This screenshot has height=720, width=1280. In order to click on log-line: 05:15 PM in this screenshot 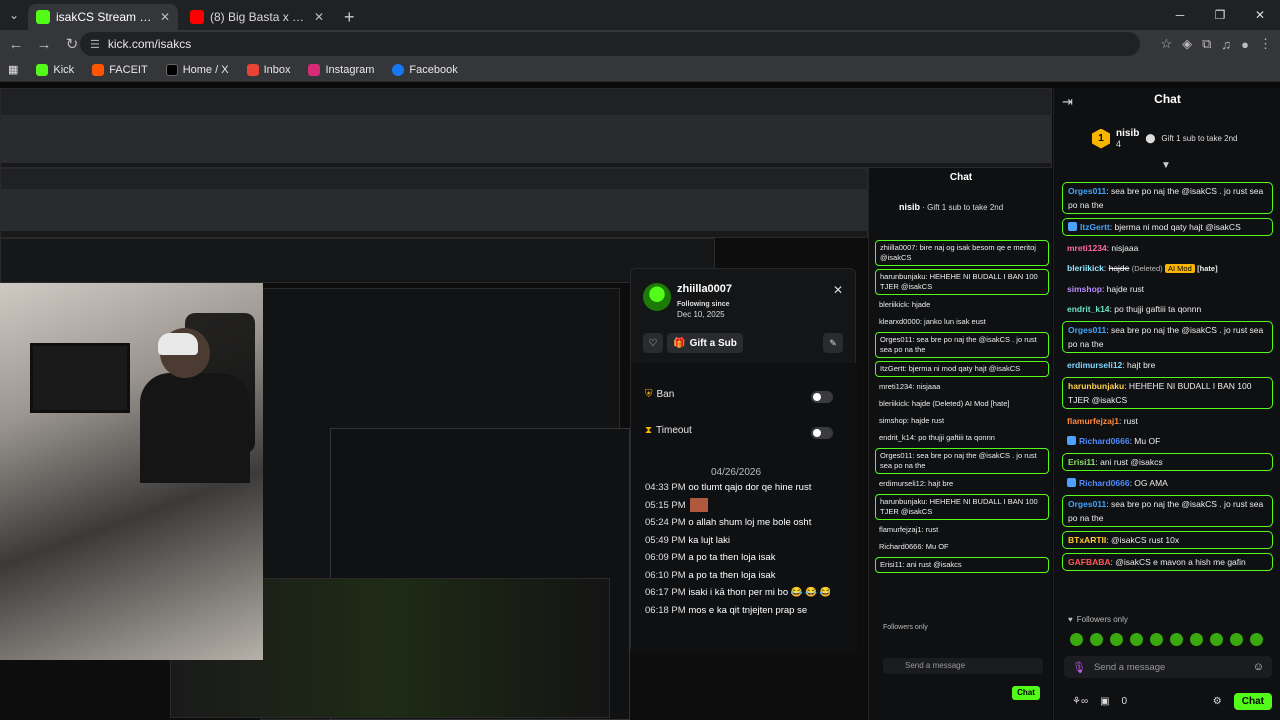, I will do `click(737, 506)`.